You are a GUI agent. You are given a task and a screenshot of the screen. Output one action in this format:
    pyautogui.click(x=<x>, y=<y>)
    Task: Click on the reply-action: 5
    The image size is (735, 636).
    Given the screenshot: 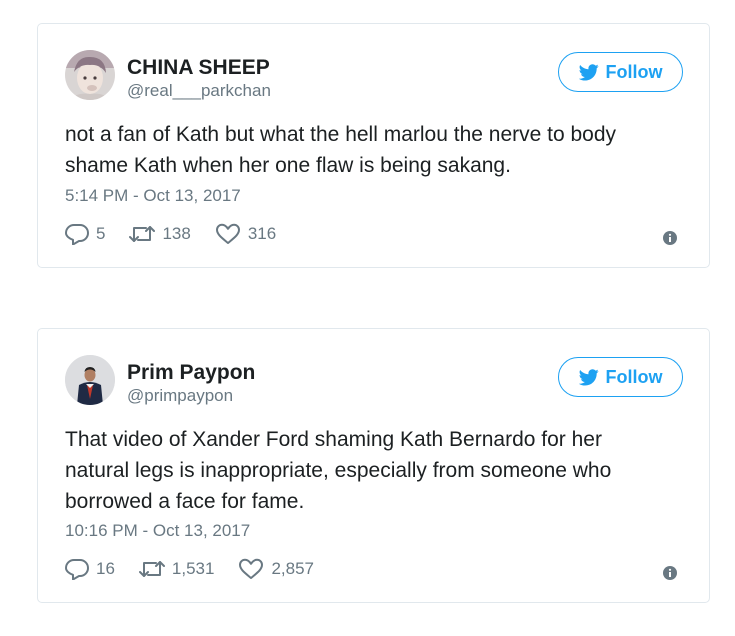 What is the action you would take?
    pyautogui.click(x=85, y=234)
    